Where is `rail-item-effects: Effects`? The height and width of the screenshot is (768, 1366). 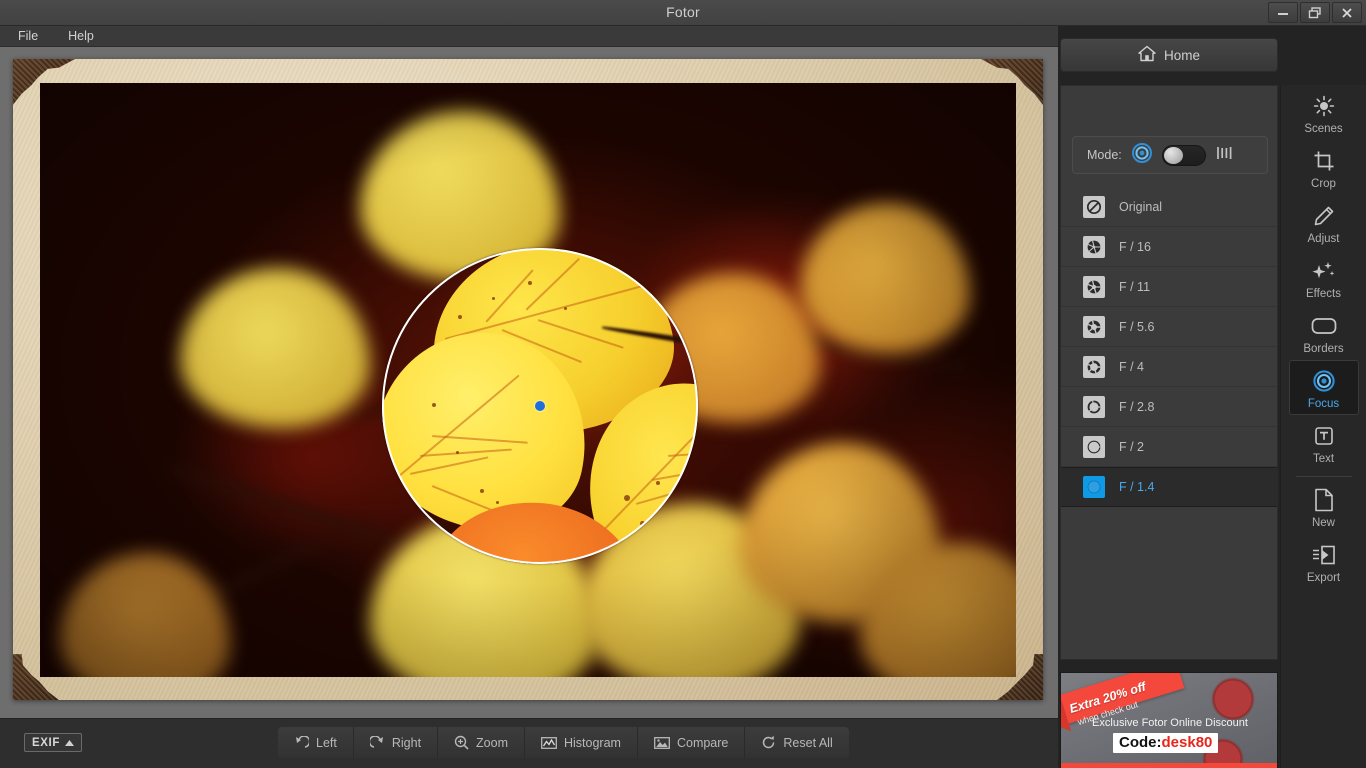
rail-item-effects: Effects is located at coordinates (1324, 277).